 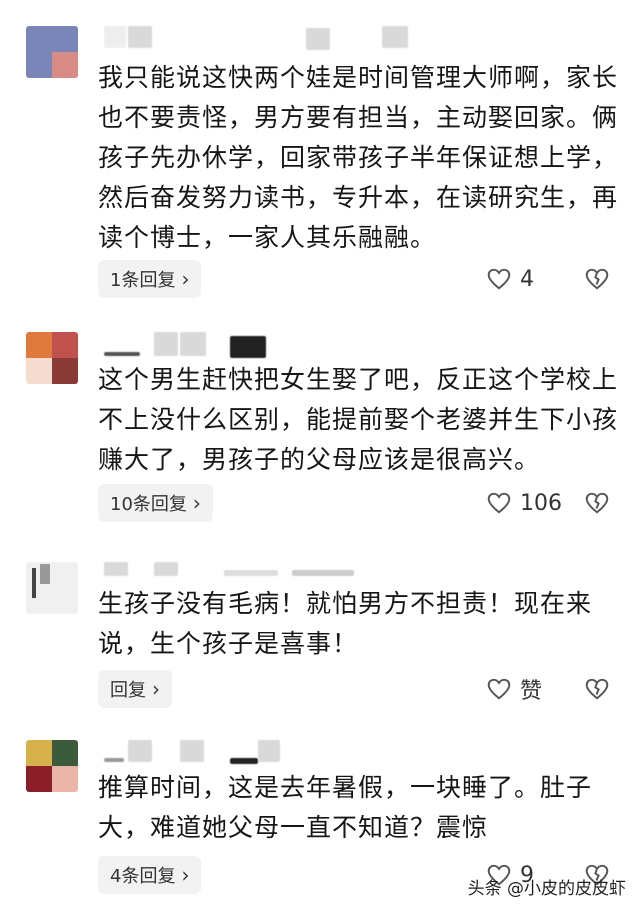 What do you see at coordinates (143, 876) in the screenshot?
I see `replies-label: 4条回复` at bounding box center [143, 876].